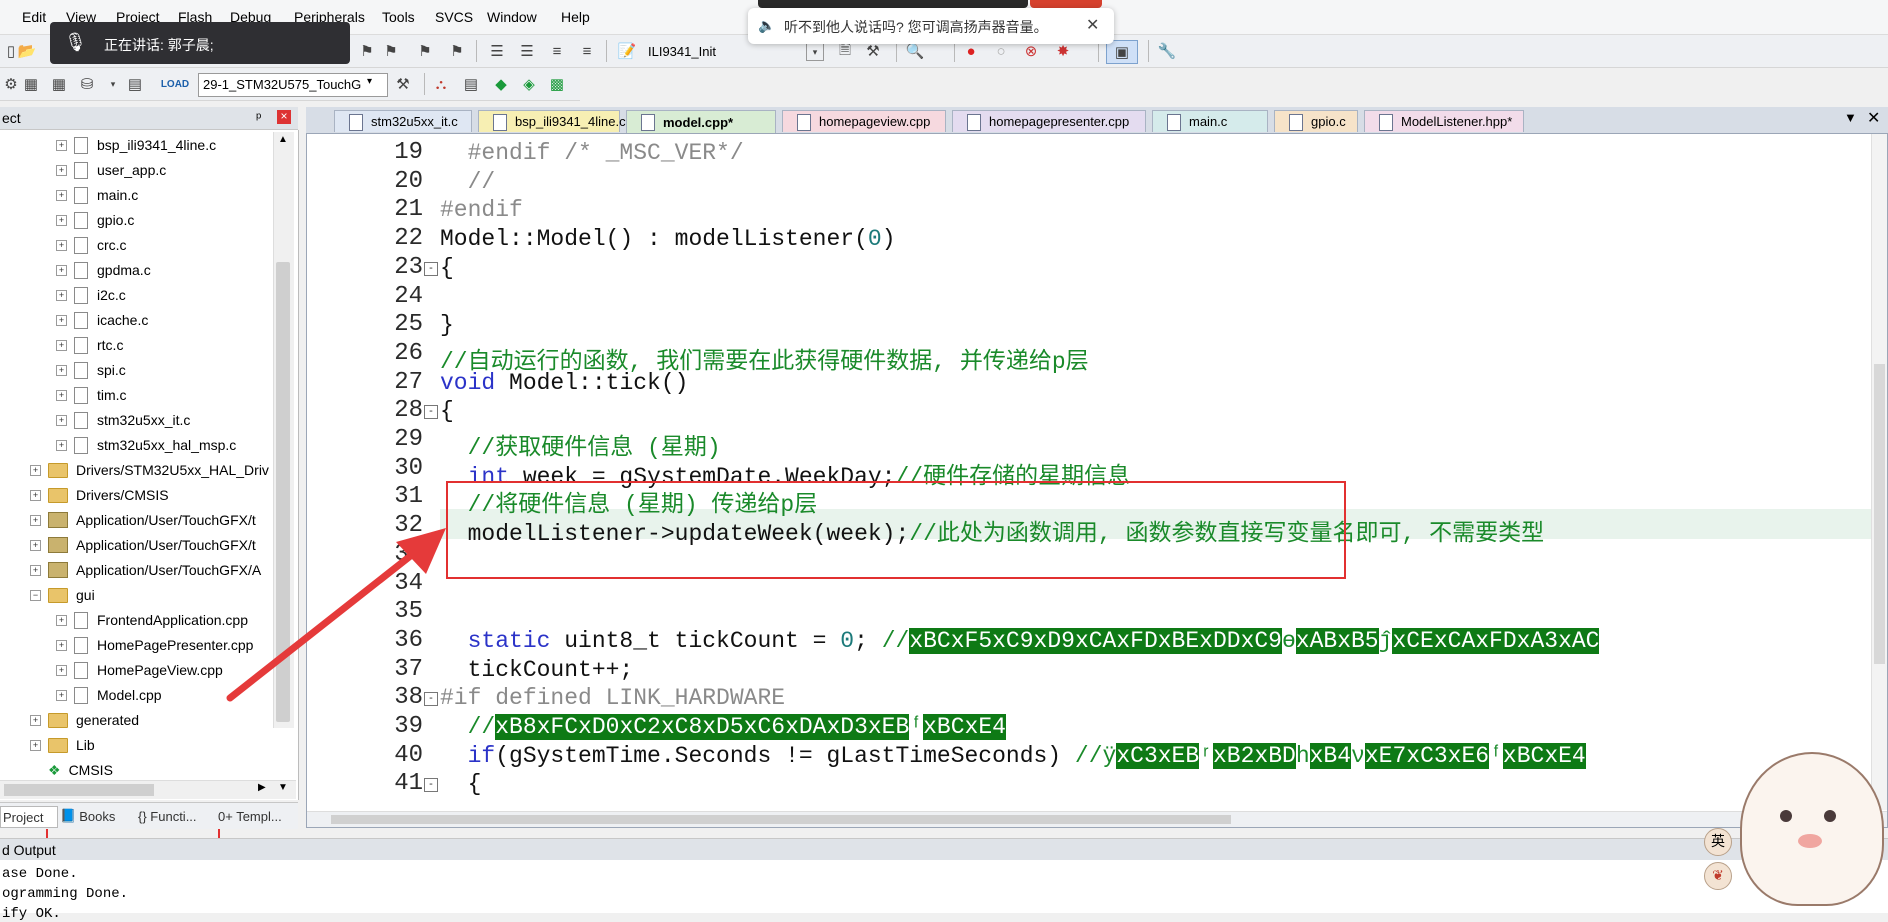 The width and height of the screenshot is (1888, 922). I want to click on bookmark-icon: ⚑, so click(367, 51).